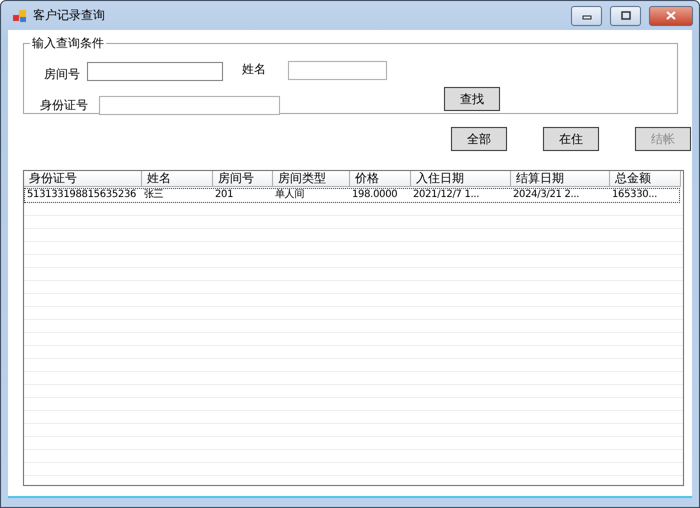 The width and height of the screenshot is (700, 508). I want to click on app-icon, so click(20, 15).